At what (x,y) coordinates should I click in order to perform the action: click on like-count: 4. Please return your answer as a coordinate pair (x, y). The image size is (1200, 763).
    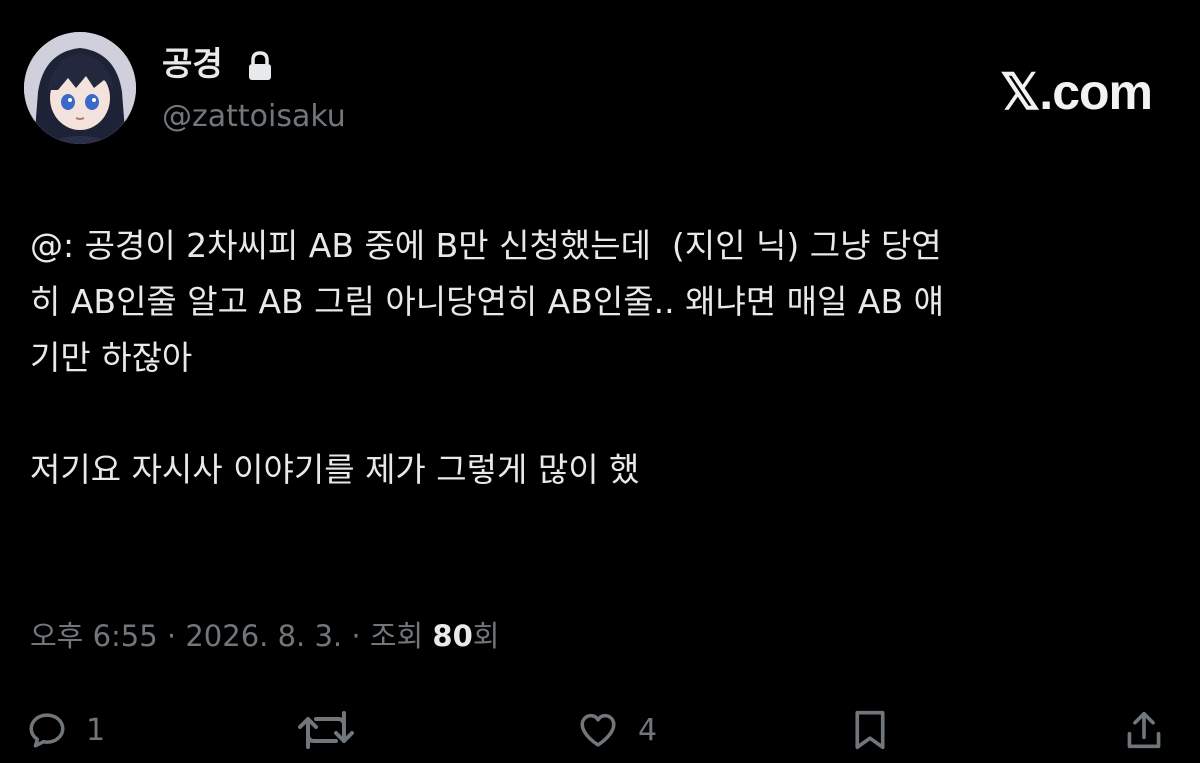
    Looking at the image, I should click on (648, 730).